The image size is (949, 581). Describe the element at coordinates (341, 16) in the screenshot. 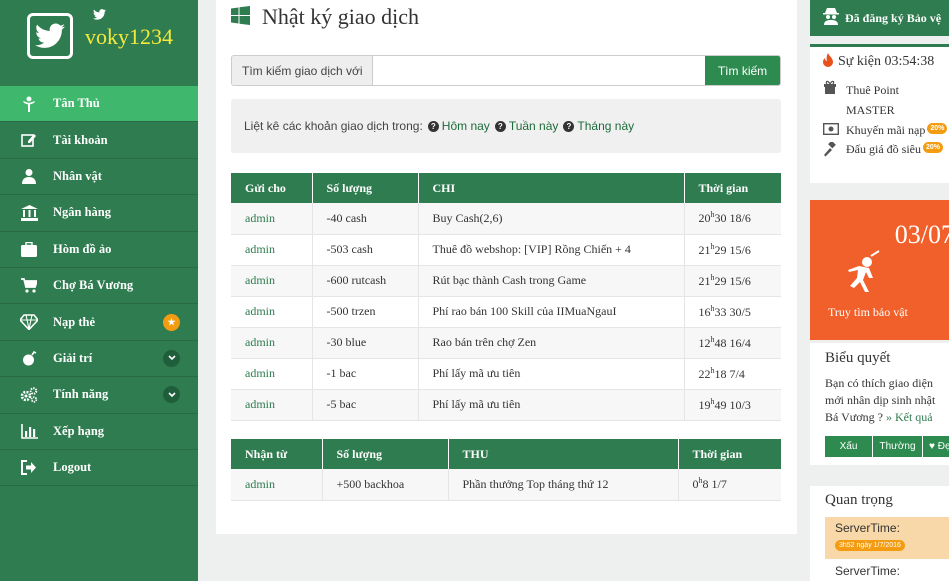

I see `page-title: Nhật ký giao dịch` at that location.